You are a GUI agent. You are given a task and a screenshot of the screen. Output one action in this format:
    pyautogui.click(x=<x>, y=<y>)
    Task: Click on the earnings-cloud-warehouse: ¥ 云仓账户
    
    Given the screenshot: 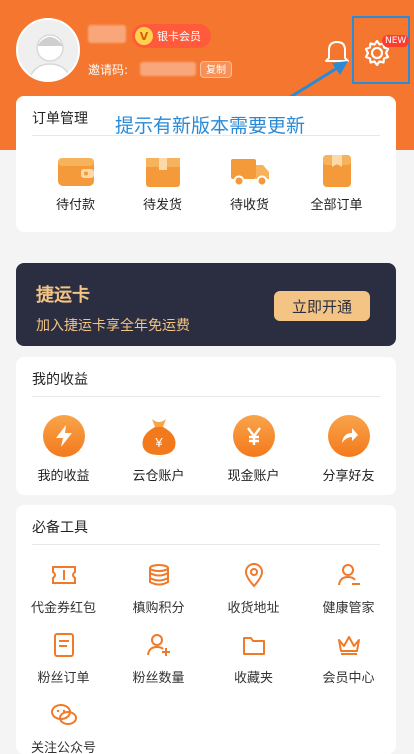 What is the action you would take?
    pyautogui.click(x=158, y=449)
    